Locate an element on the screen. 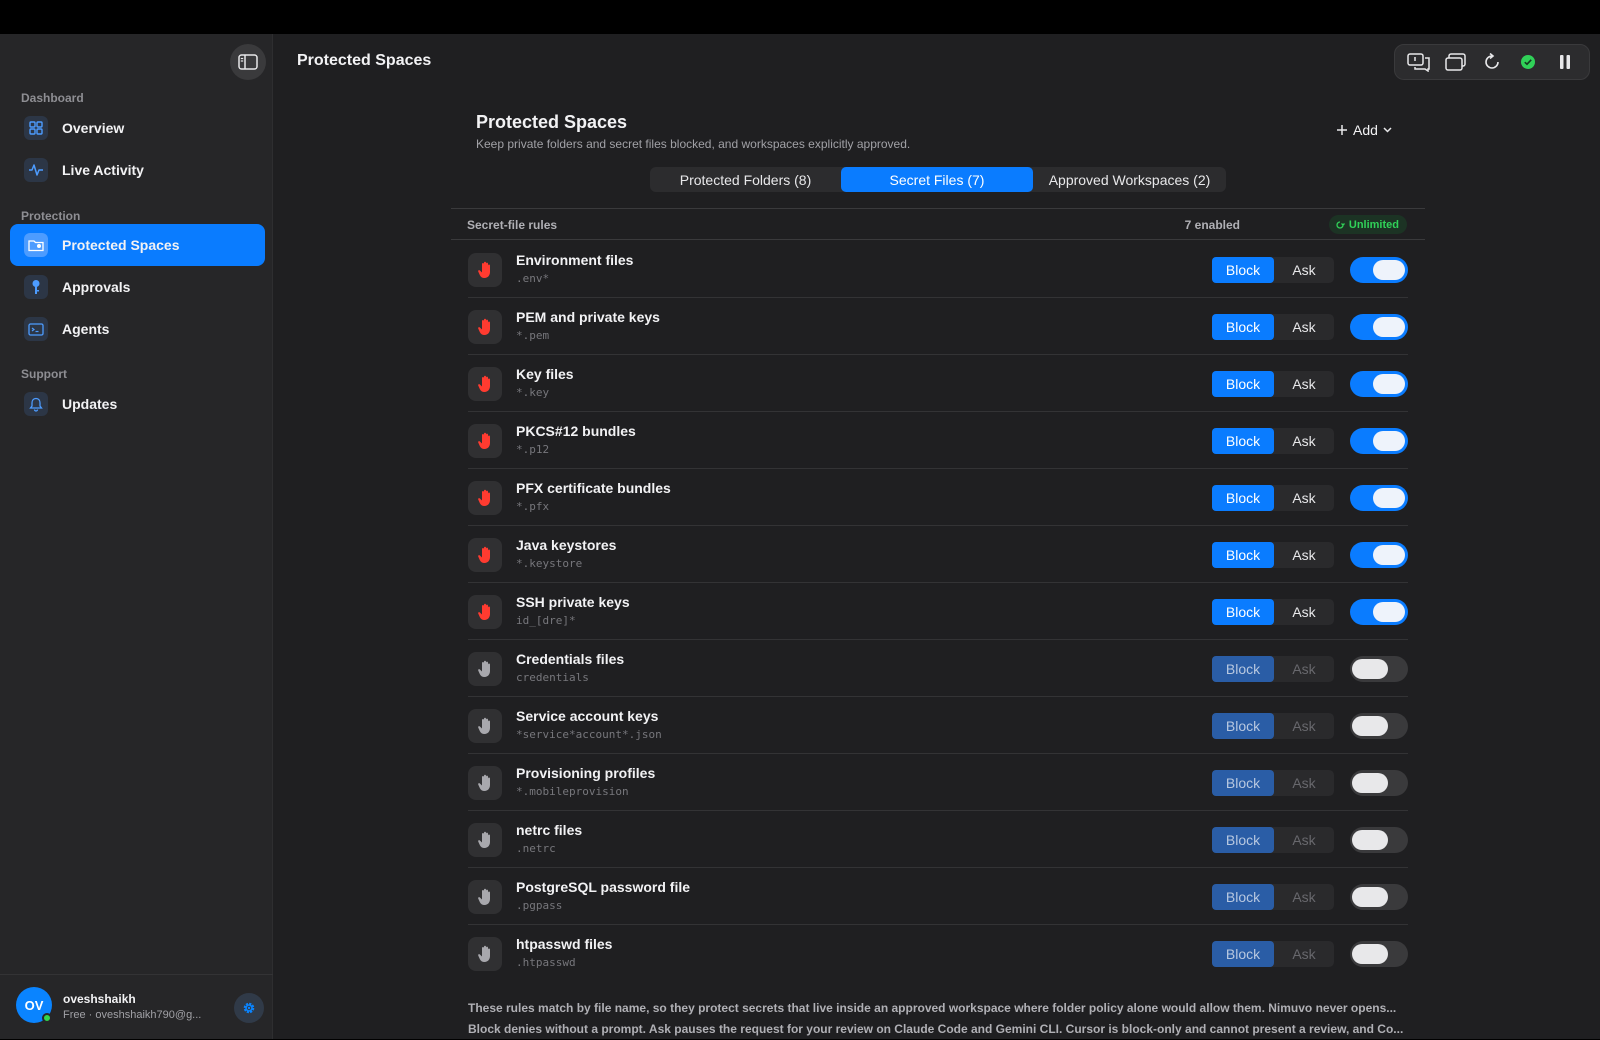 The image size is (1600, 1040). sidebar-item-overview: Overview is located at coordinates (137, 128).